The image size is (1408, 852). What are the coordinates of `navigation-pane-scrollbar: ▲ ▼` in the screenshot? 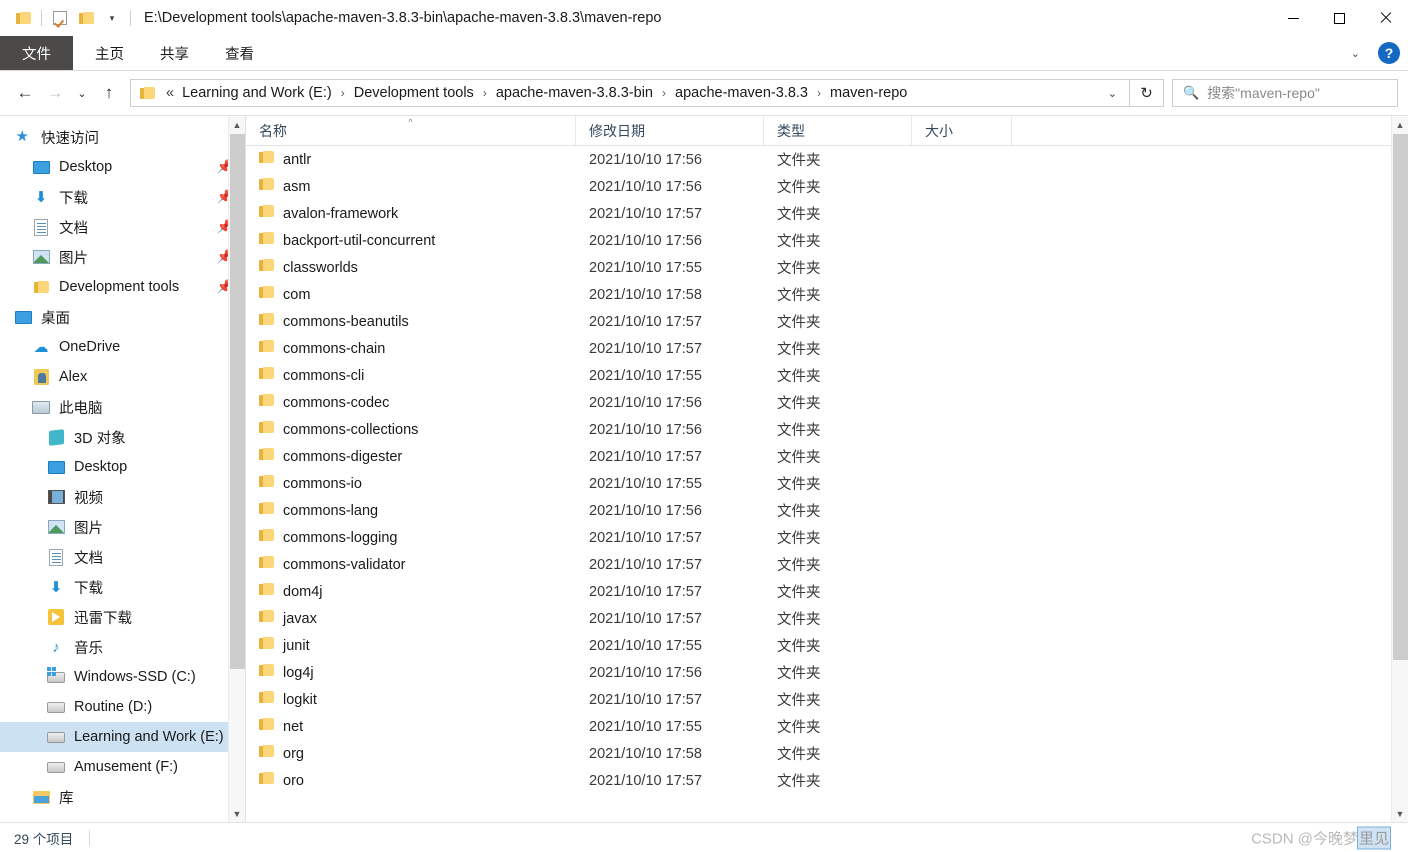 It's located at (236, 469).